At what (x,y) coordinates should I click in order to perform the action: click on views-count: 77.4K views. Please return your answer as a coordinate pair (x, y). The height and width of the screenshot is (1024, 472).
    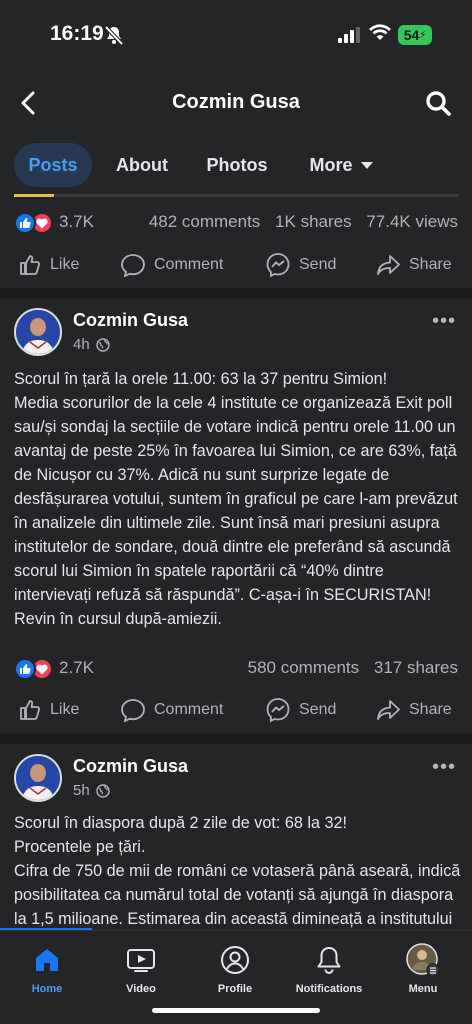
    Looking at the image, I should click on (412, 221).